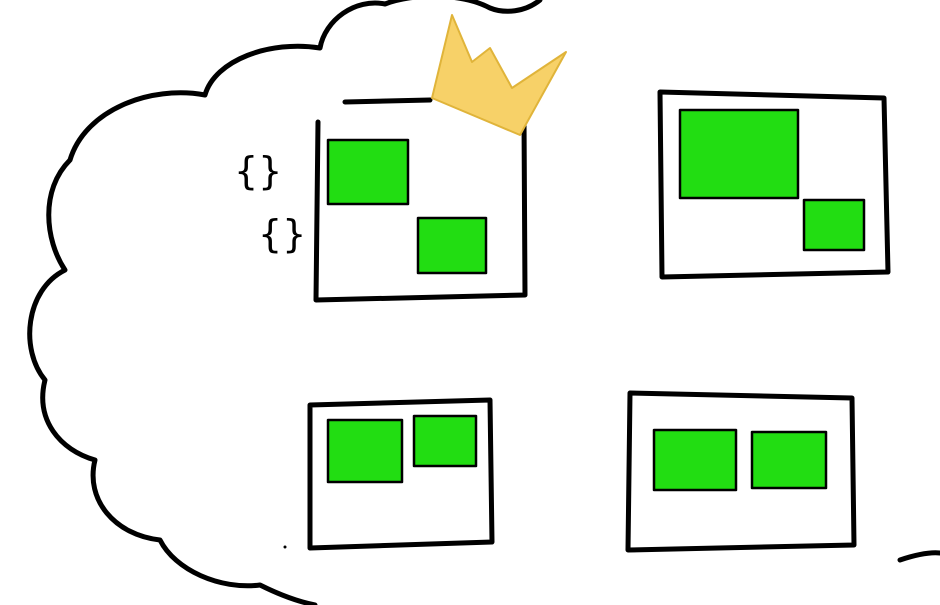 The height and width of the screenshot is (605, 940). I want to click on crown-icon, so click(499, 75).